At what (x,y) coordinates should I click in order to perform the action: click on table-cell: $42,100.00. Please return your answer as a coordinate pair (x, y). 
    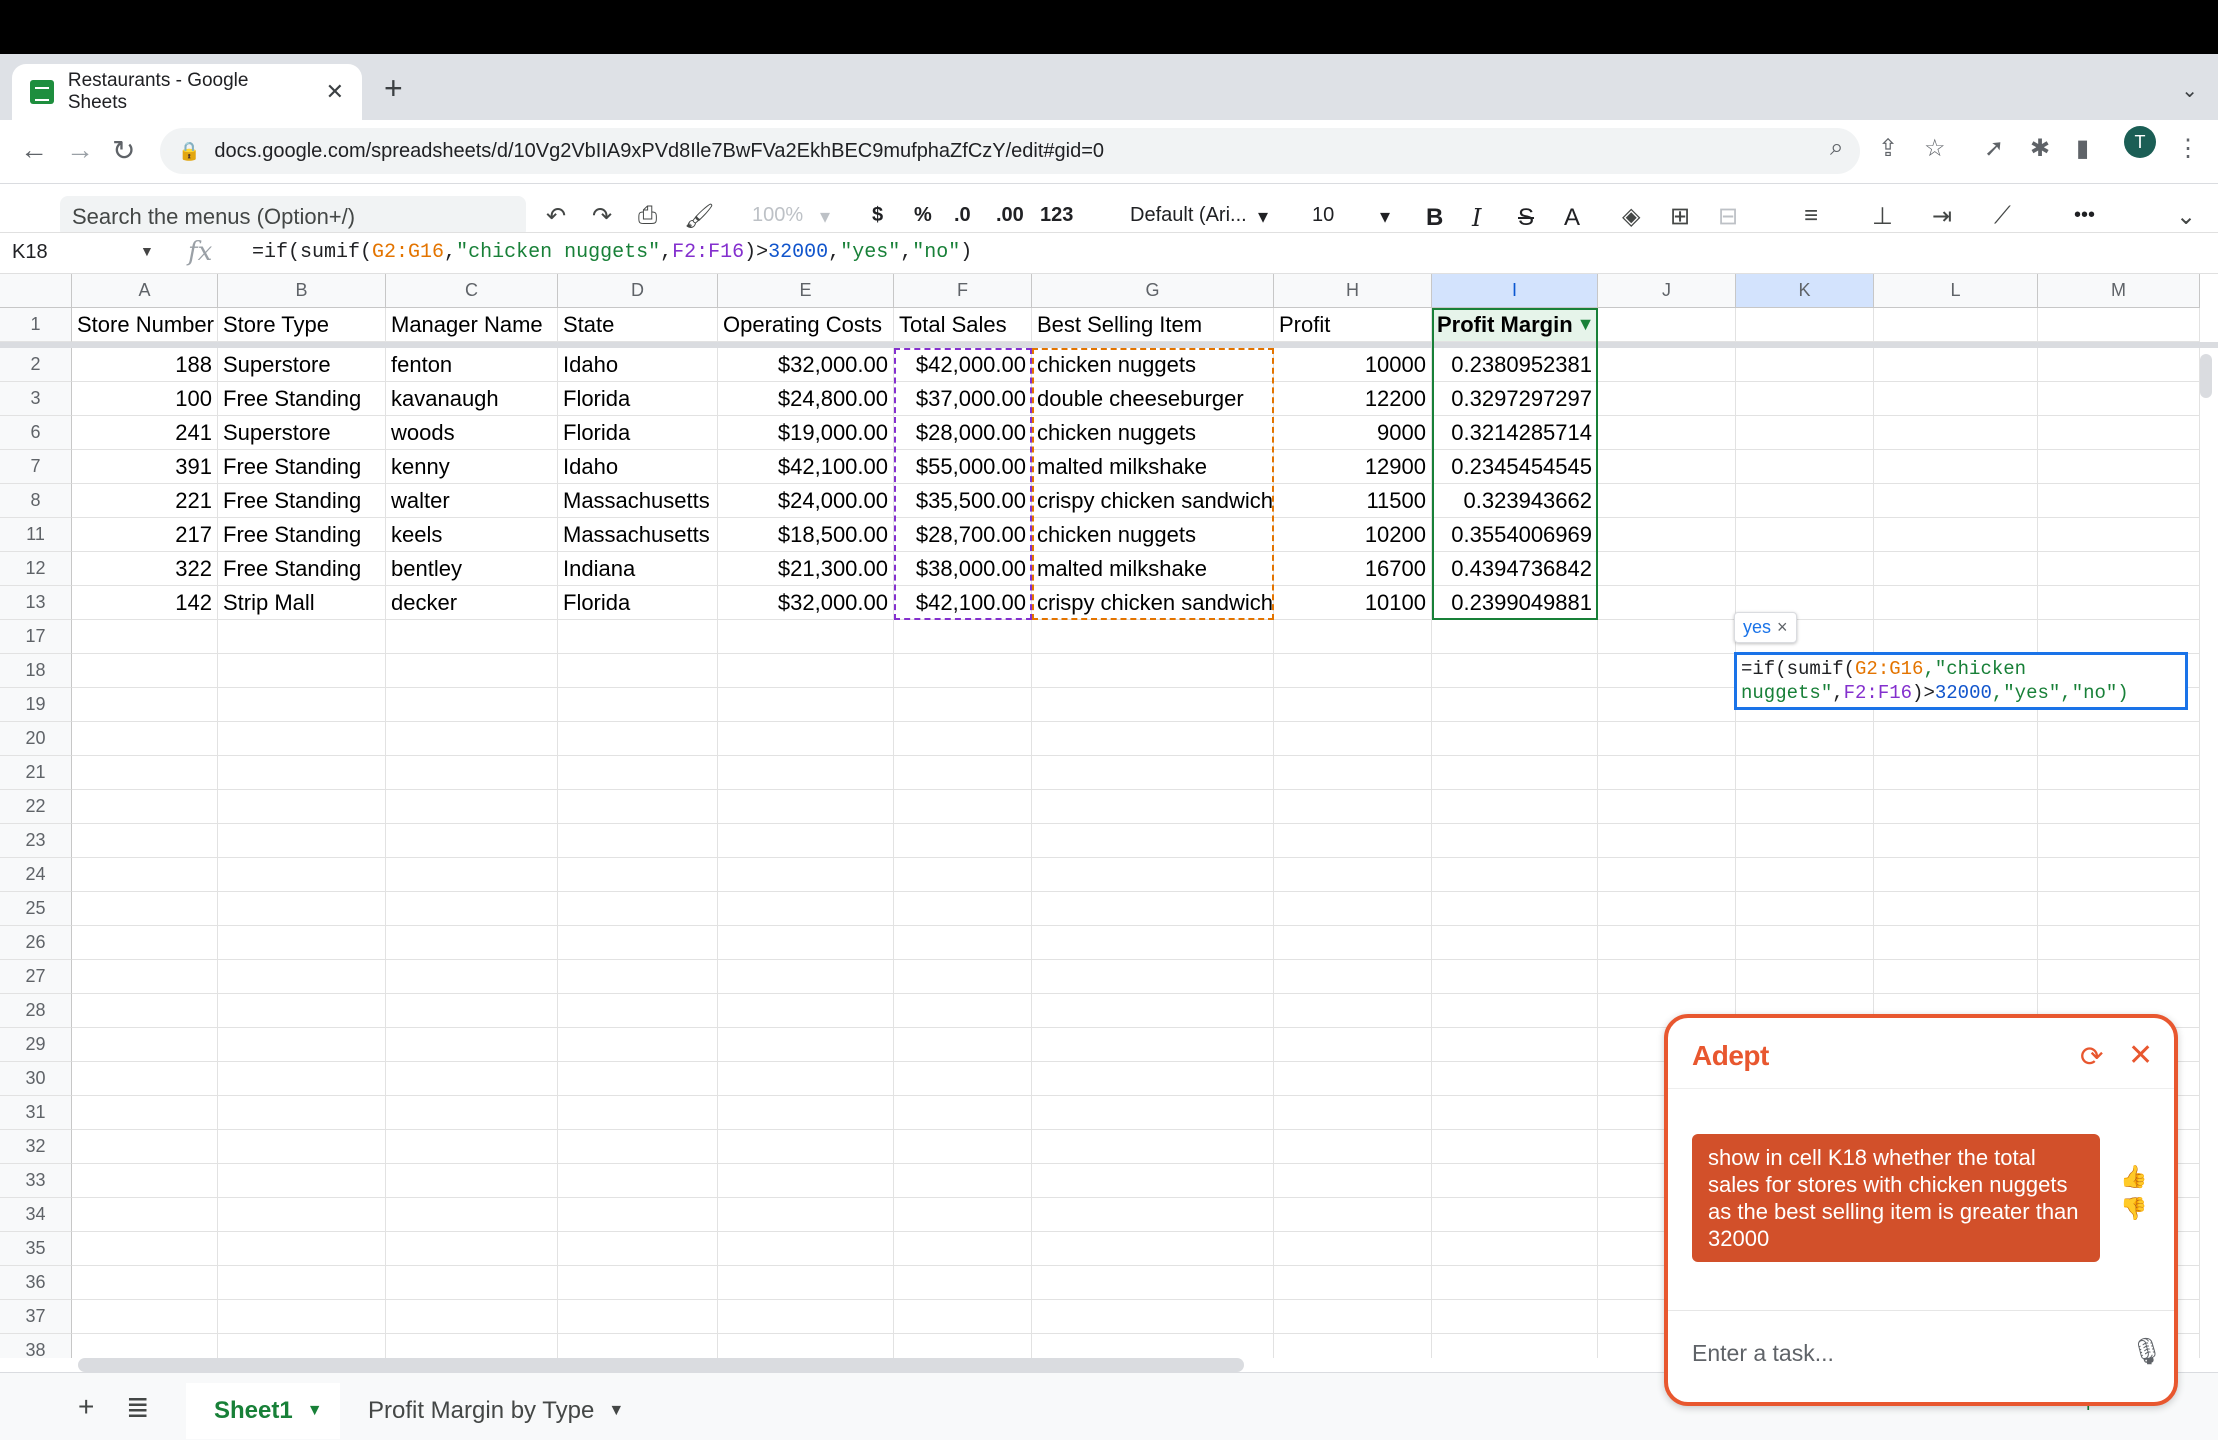
    Looking at the image, I should click on (806, 467).